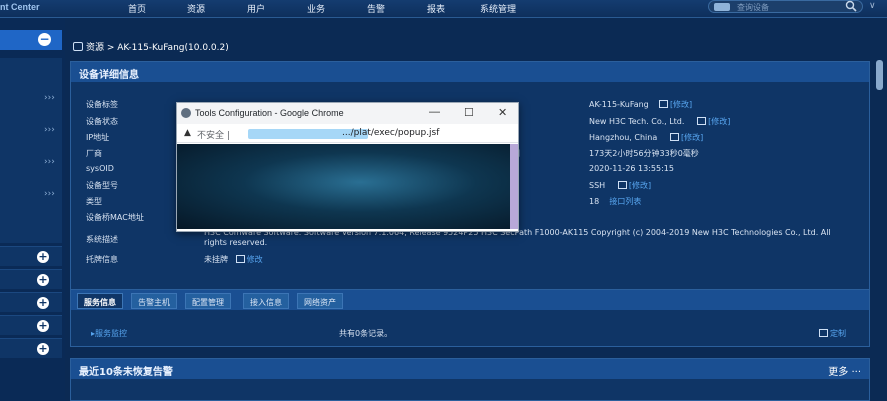 This screenshot has width=887, height=401. I want to click on value-ports: 18 接口列表, so click(615, 201).